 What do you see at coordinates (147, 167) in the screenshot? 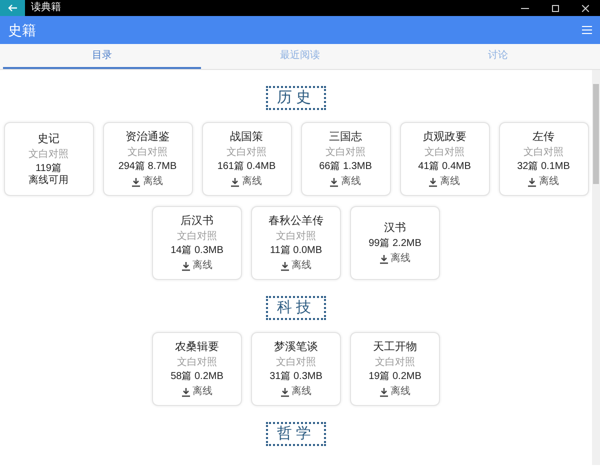
I see `book-stats: 294篇 8.7MB` at bounding box center [147, 167].